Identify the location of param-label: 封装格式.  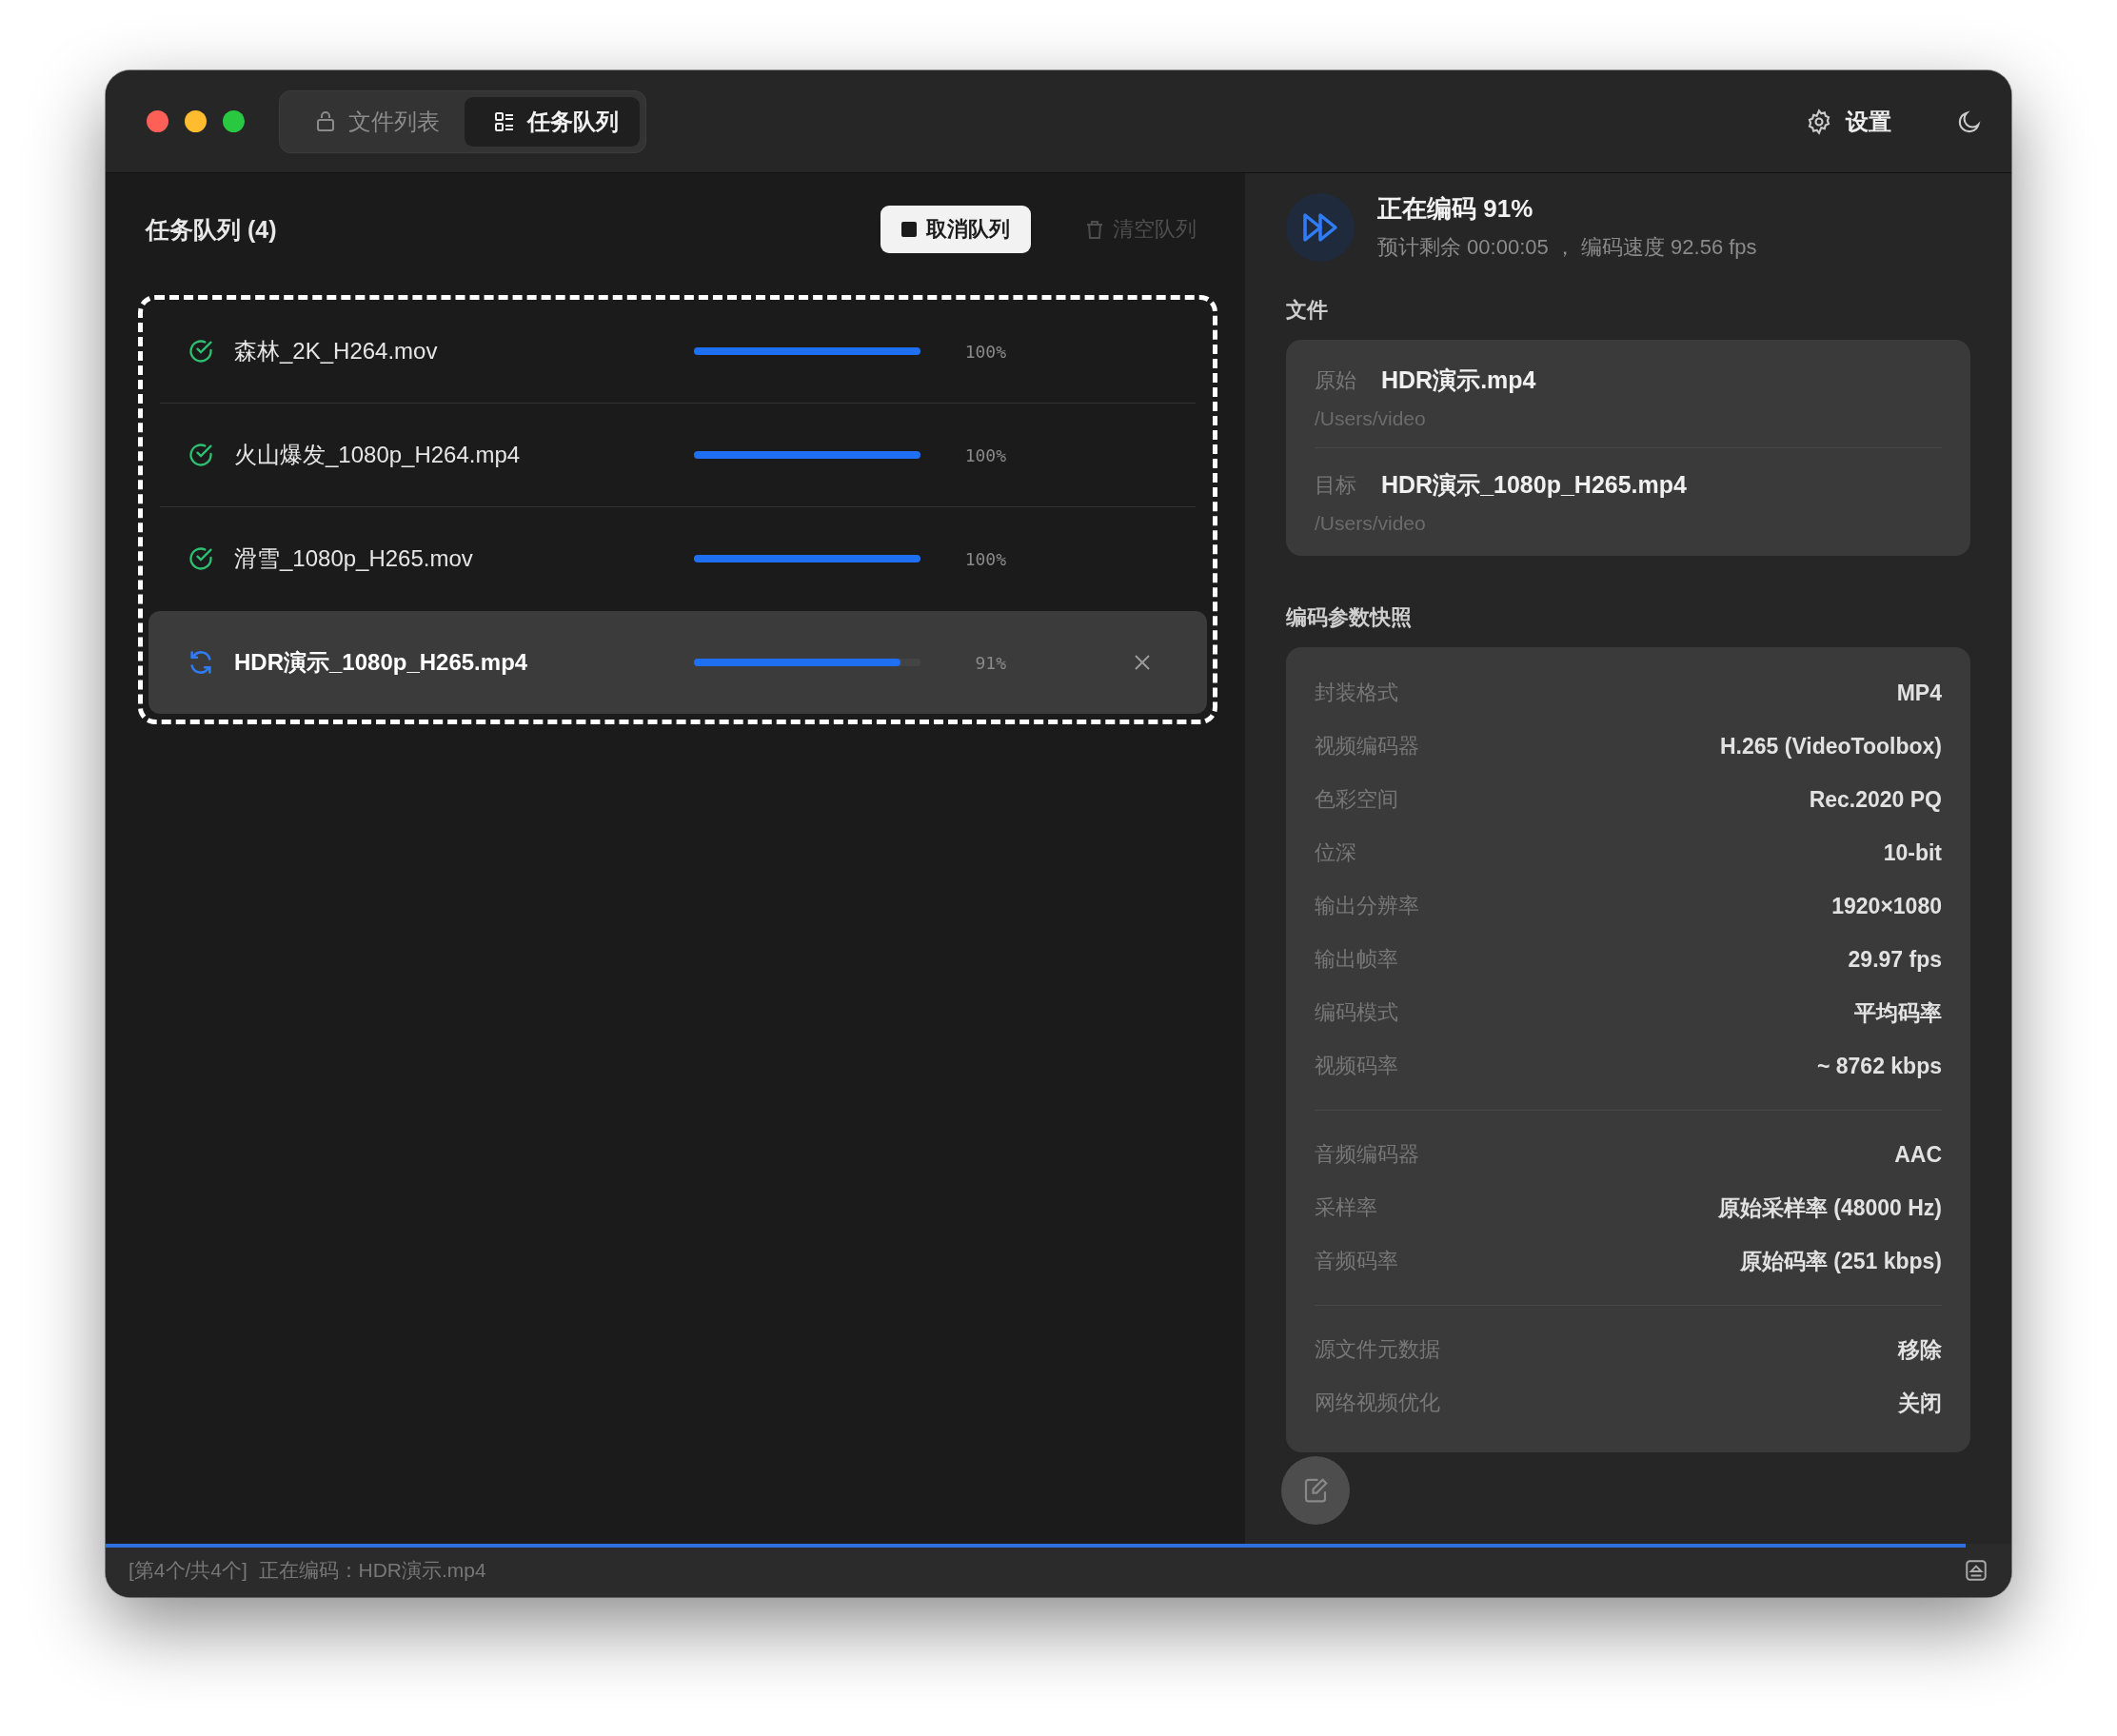
(1356, 693).